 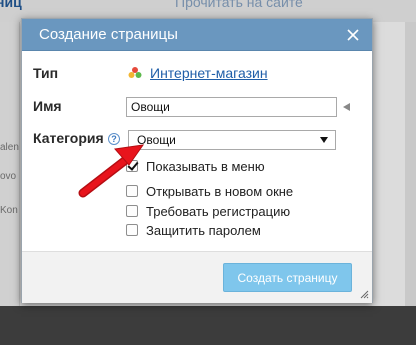 I want to click on open-new-window-label: Открывать в новом окне, so click(x=220, y=191).